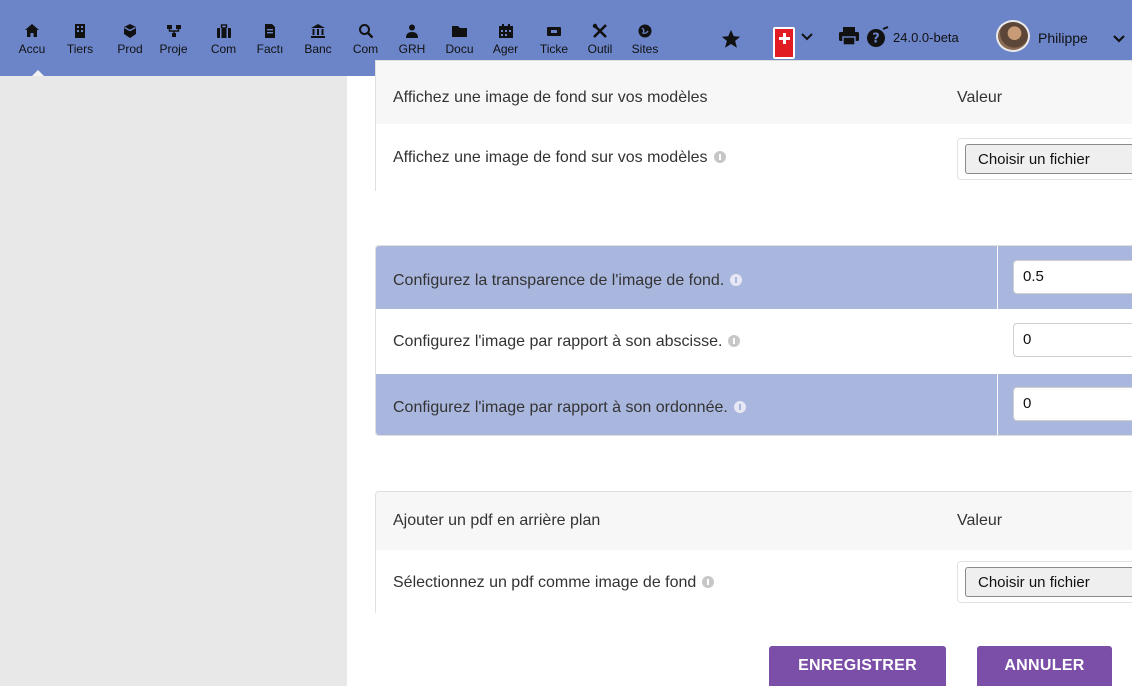  What do you see at coordinates (600, 31) in the screenshot?
I see `tools-icon` at bounding box center [600, 31].